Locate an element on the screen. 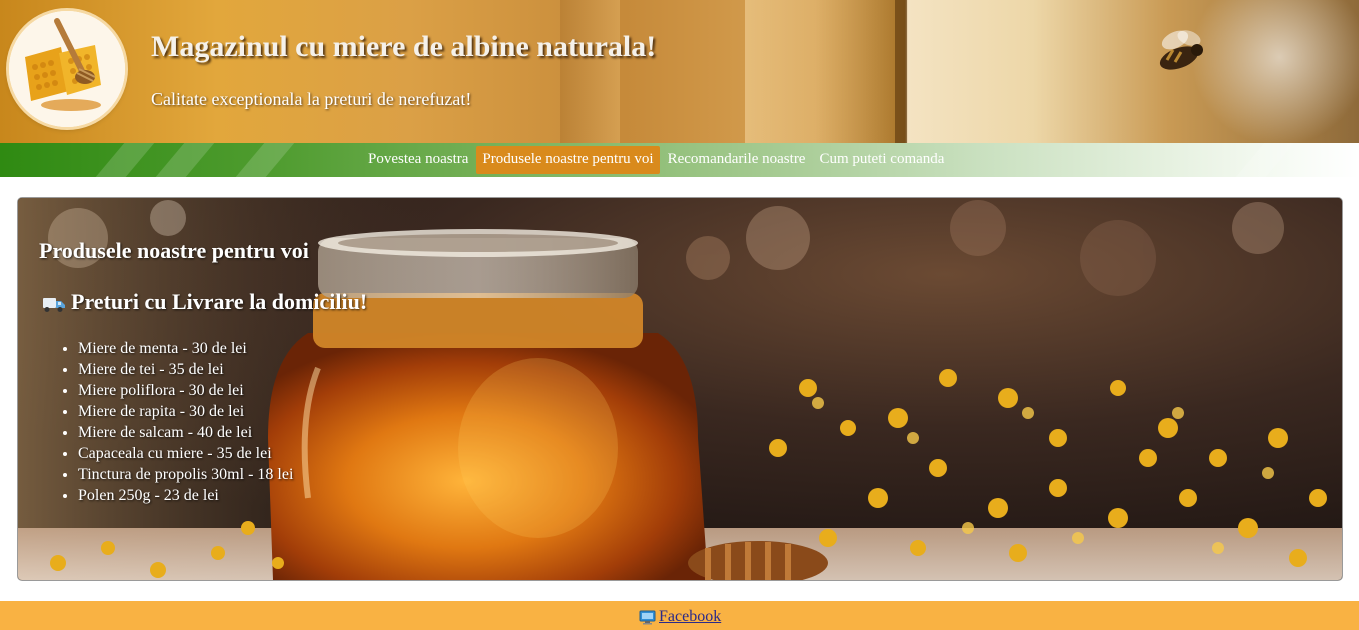 The width and height of the screenshot is (1359, 630). honeycomb-logo-icon is located at coordinates (67, 69).